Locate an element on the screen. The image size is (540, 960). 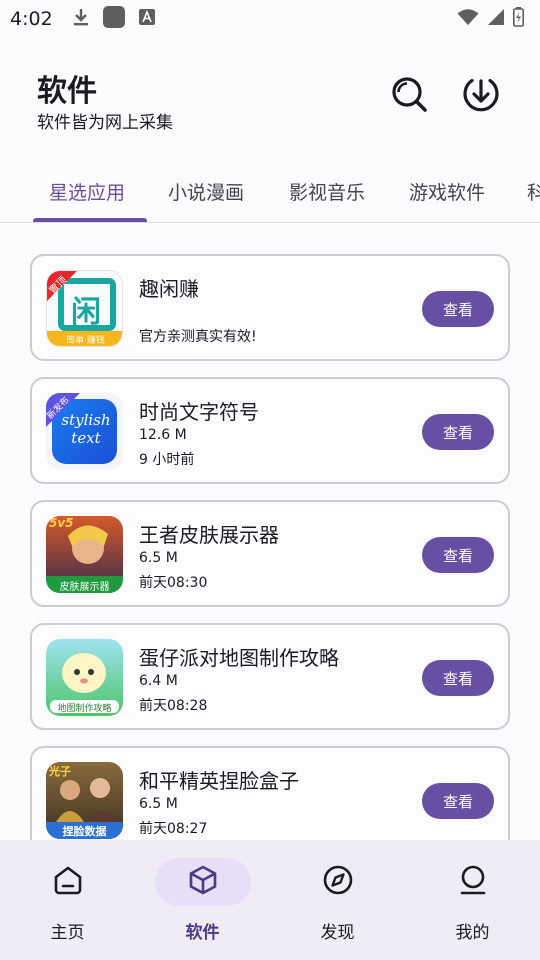
app-icon-text: stylish text is located at coordinates (86, 429).